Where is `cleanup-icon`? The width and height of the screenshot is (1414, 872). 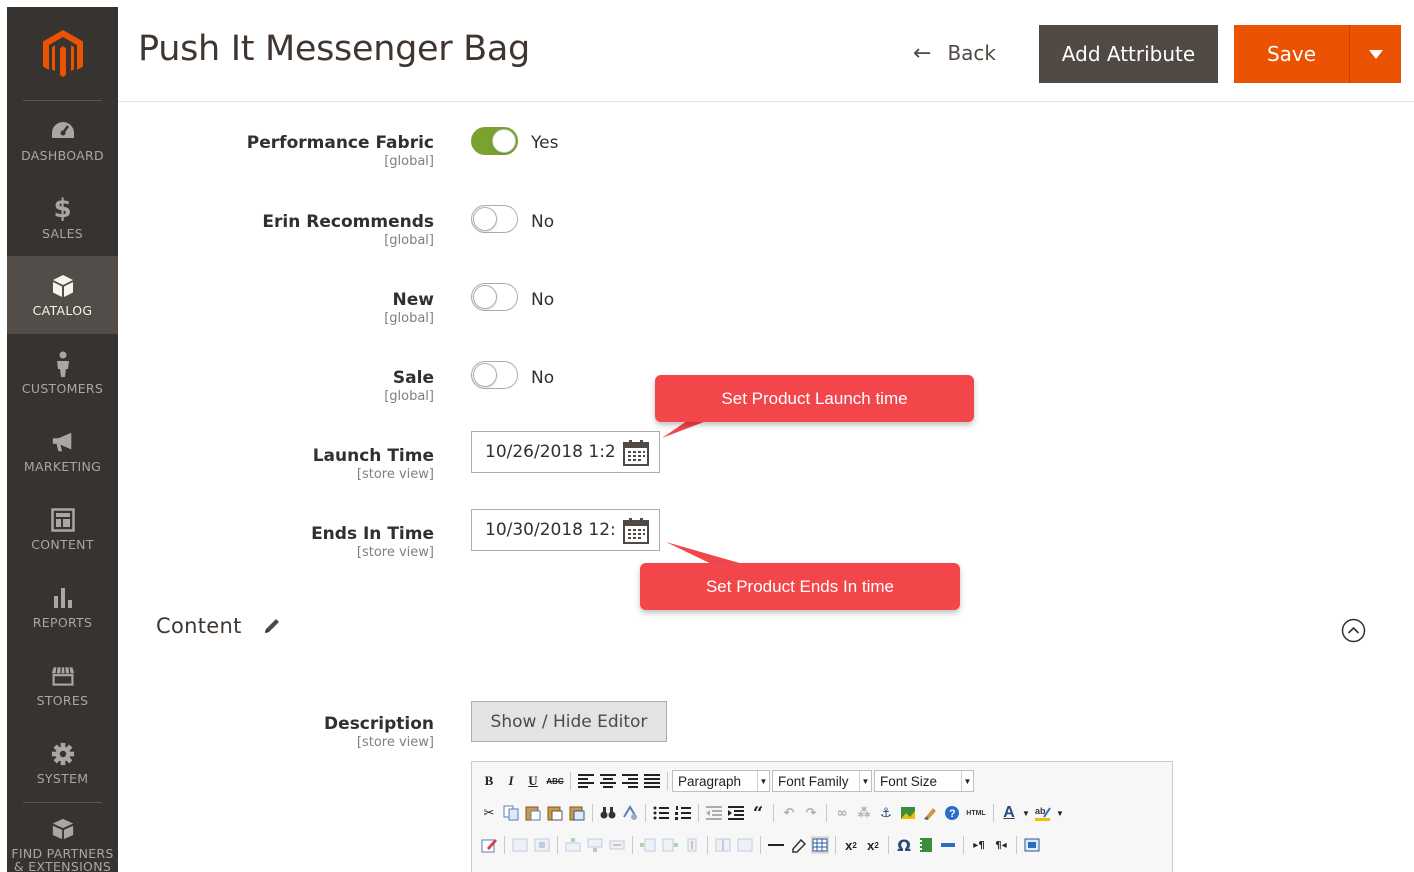 cleanup-icon is located at coordinates (930, 813).